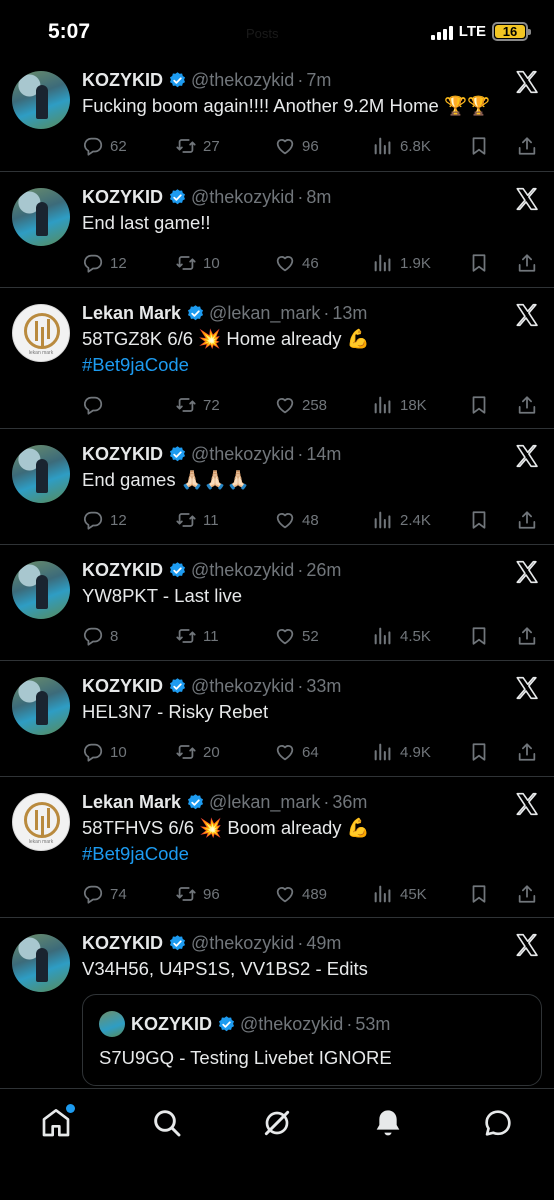  What do you see at coordinates (100, 636) in the screenshot?
I see `reply-button: 8` at bounding box center [100, 636].